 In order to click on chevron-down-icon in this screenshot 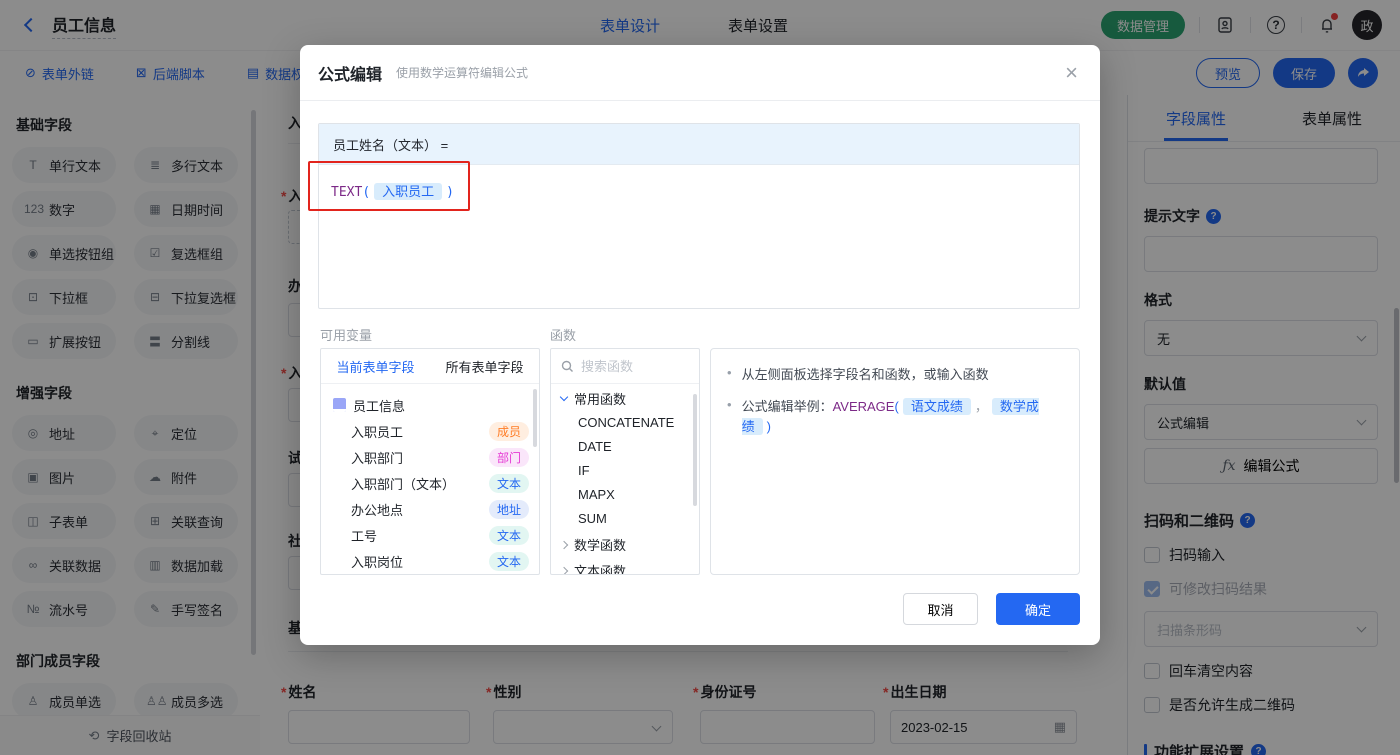, I will do `click(564, 397)`.